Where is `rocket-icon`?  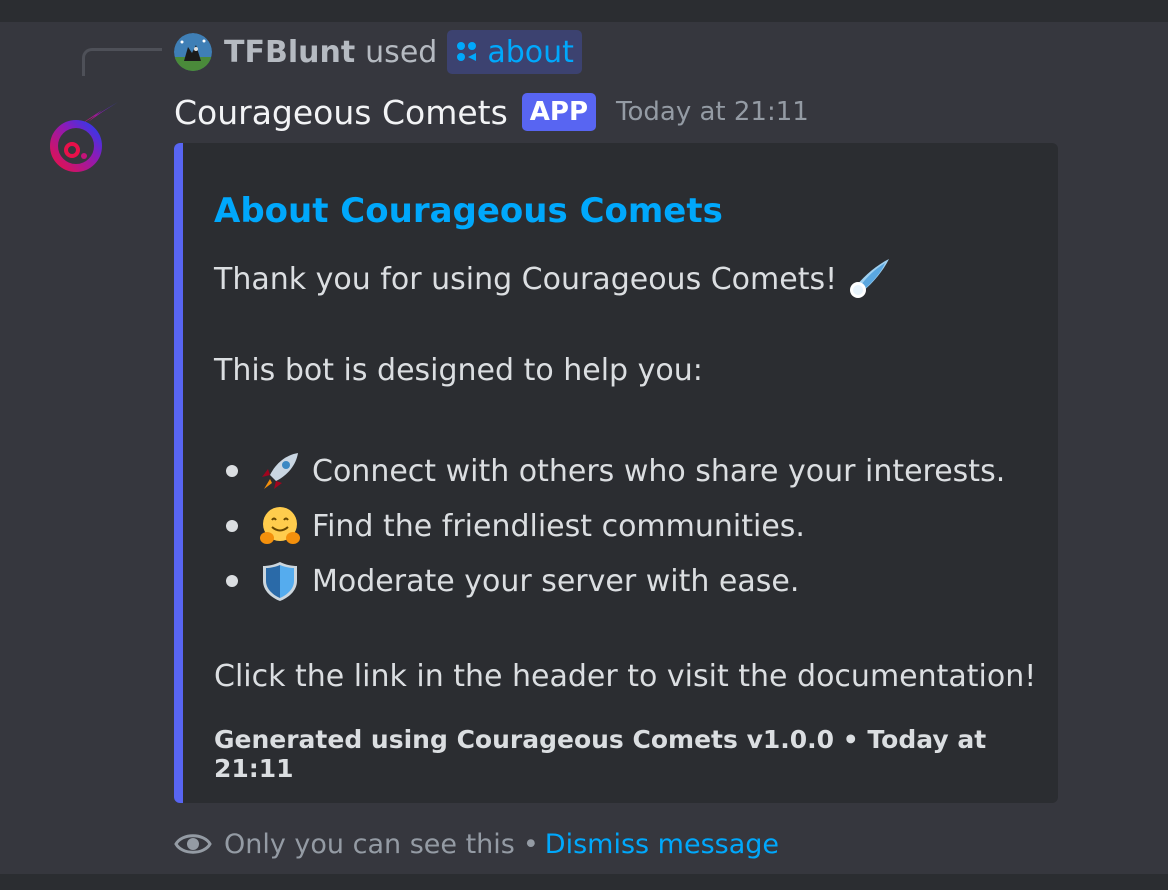
rocket-icon is located at coordinates (280, 471).